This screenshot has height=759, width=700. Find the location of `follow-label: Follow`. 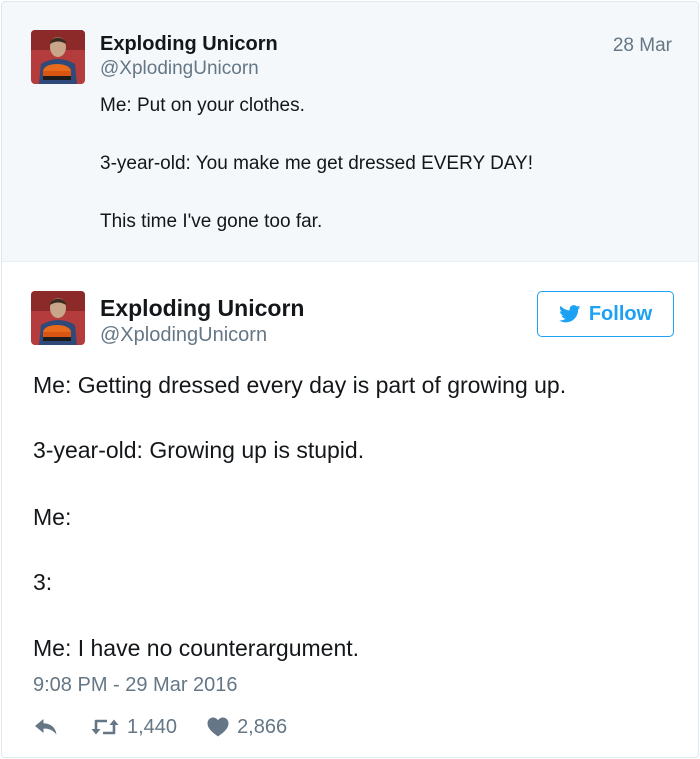

follow-label: Follow is located at coordinates (620, 313).